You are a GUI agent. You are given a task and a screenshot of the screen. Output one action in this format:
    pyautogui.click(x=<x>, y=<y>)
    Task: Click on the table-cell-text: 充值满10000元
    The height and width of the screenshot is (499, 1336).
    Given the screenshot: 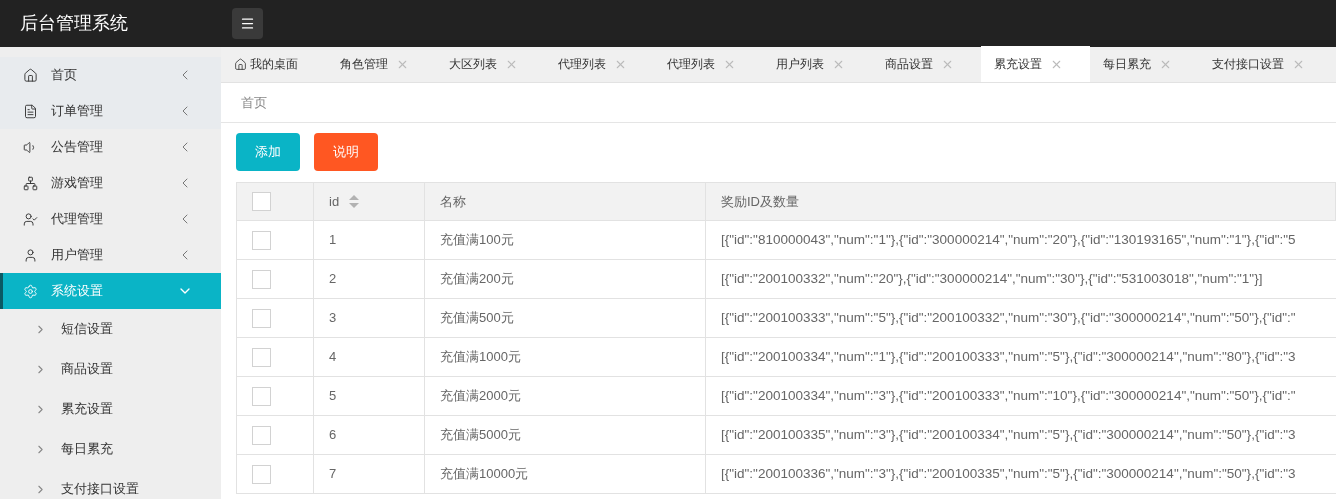 What is the action you would take?
    pyautogui.click(x=484, y=474)
    